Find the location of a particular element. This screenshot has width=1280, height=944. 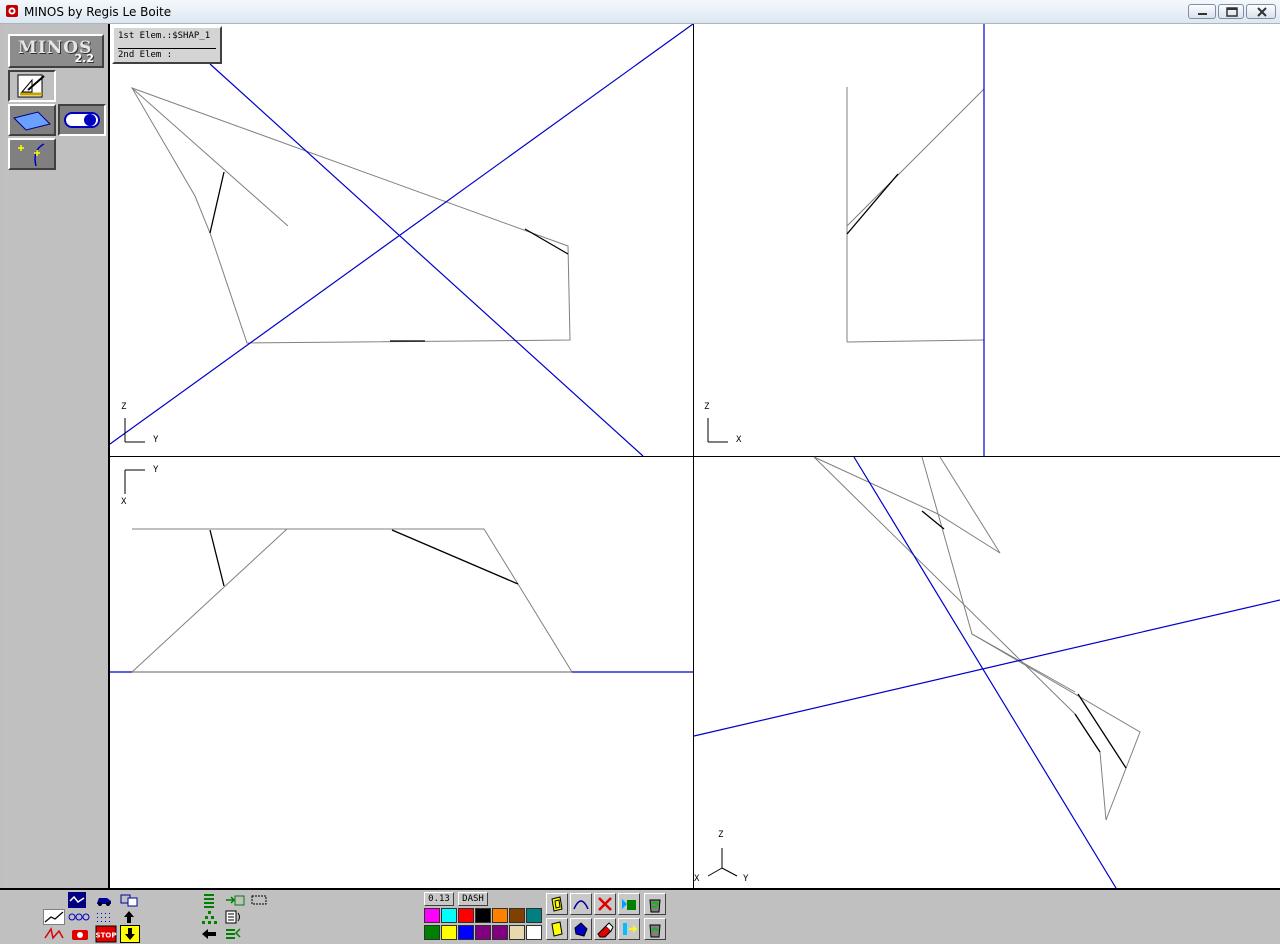

axis-label-tl-z: Z is located at coordinates (124, 407).